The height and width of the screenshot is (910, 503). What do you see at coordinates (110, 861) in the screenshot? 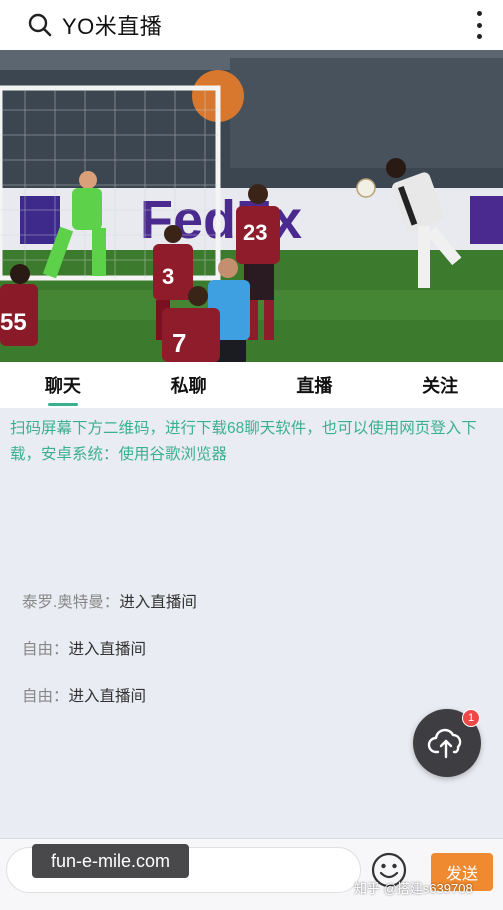
I see `site-watermark: fun-e-mile.com` at bounding box center [110, 861].